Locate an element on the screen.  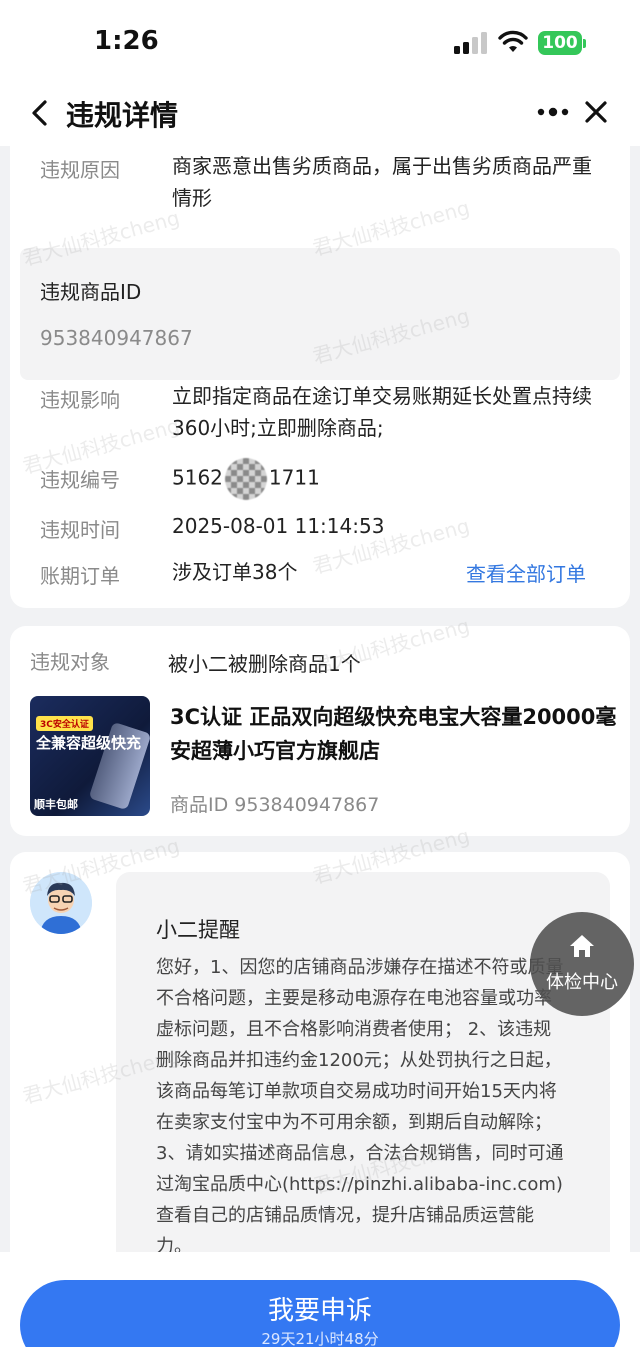
appeal-button: 我要申诉 29天21小时48分 is located at coordinates (320, 1313).